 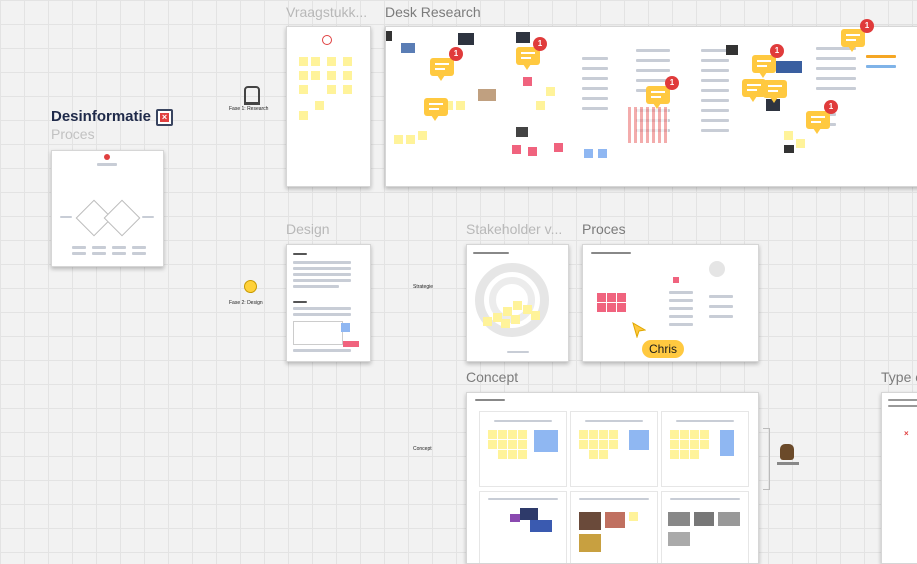 I want to click on group-bracket, so click(x=766, y=459).